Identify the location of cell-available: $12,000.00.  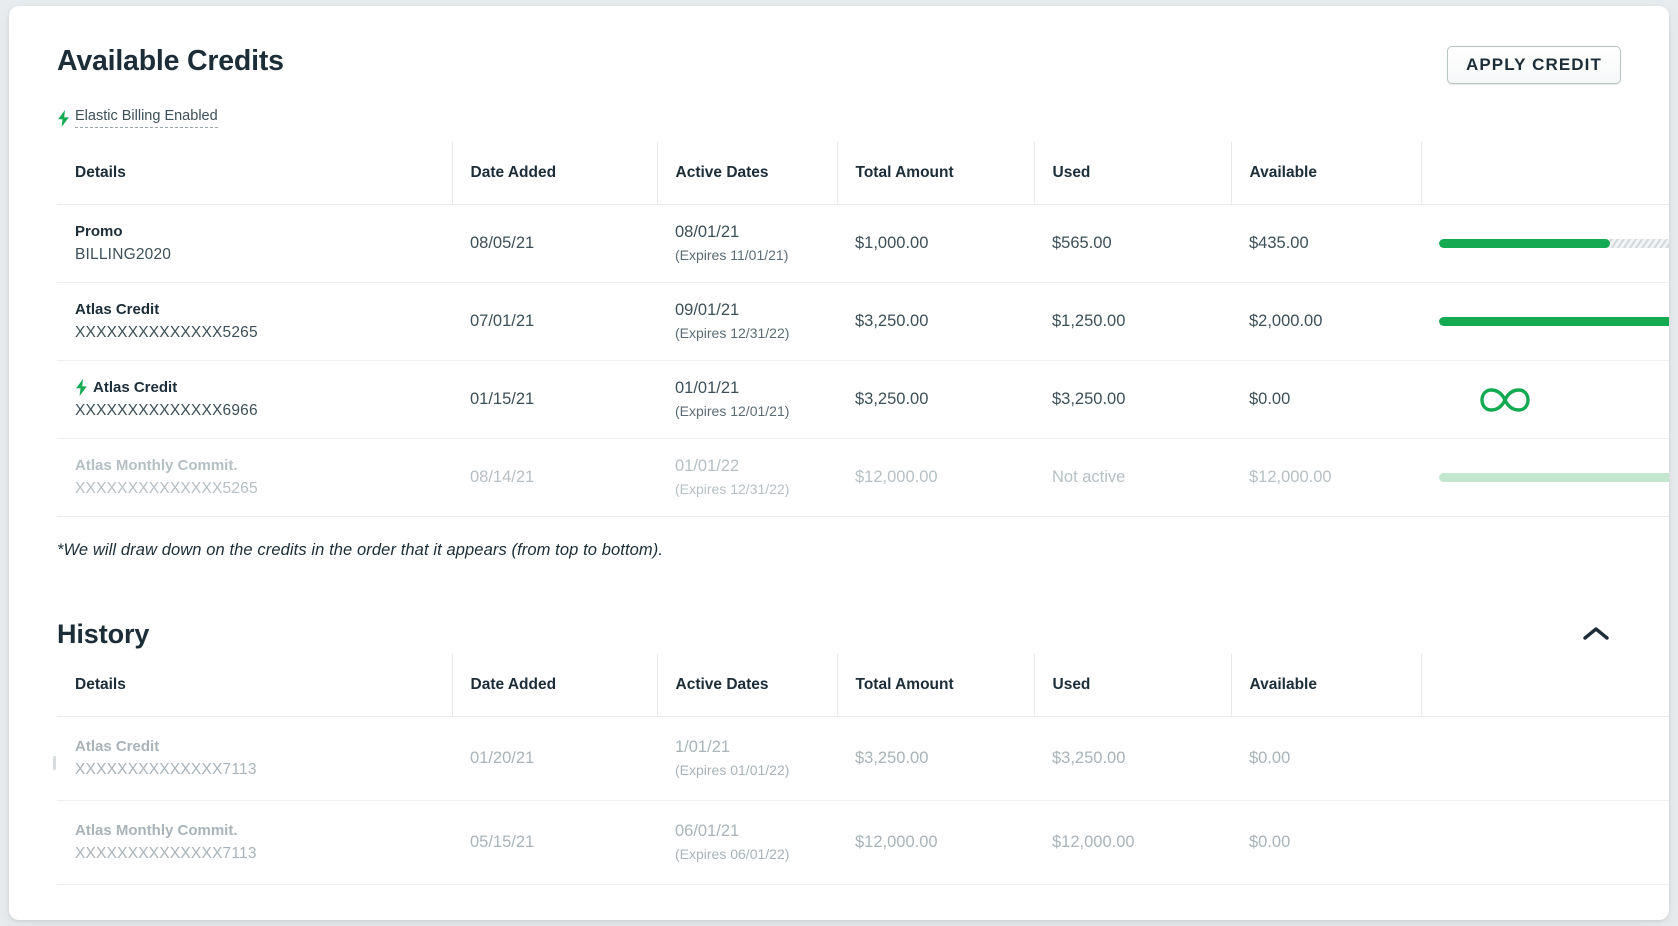
(1326, 477).